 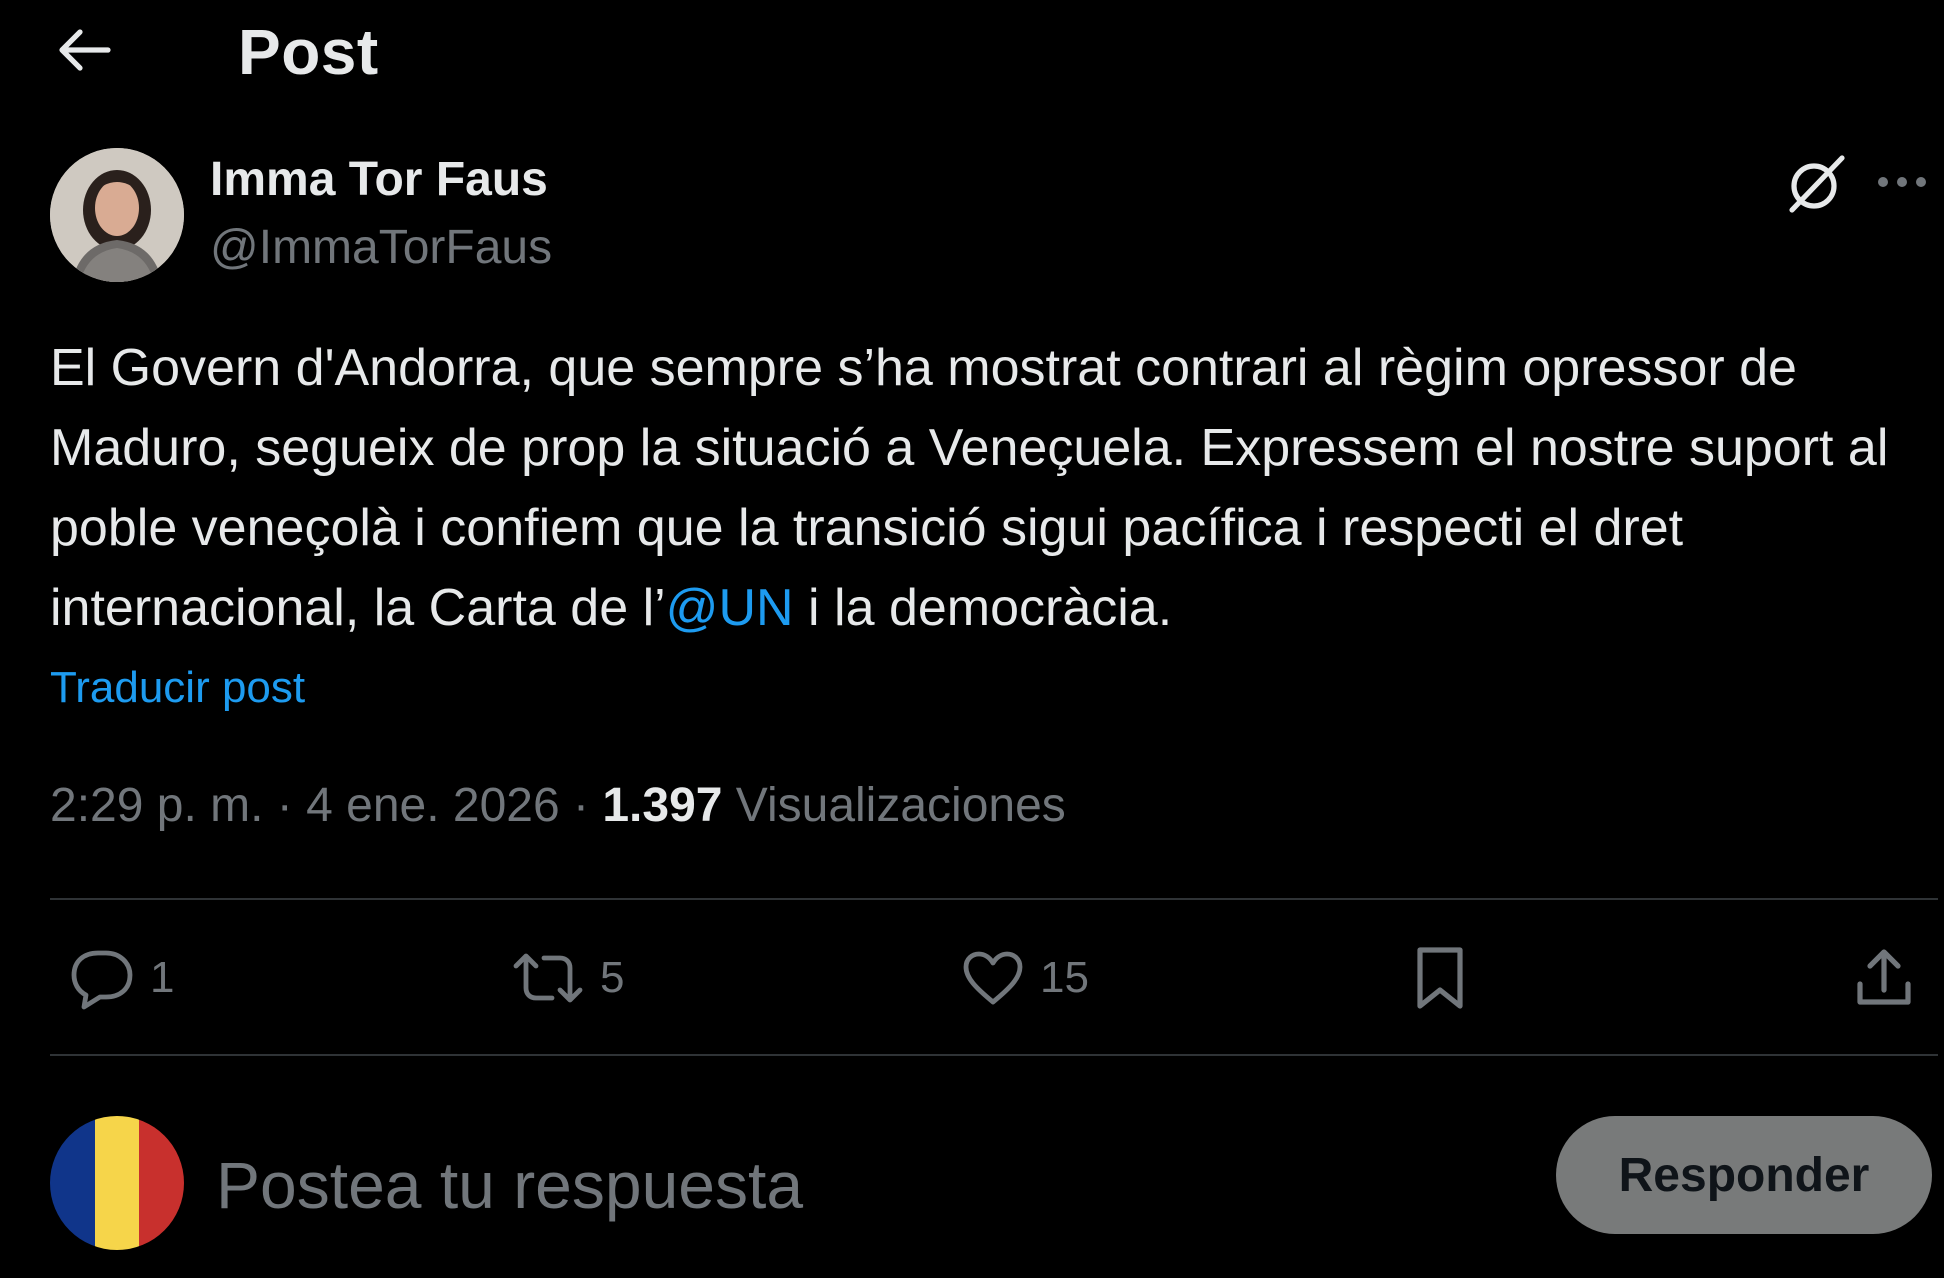 I want to click on more-horizontal-icon, so click(x=1902, y=182).